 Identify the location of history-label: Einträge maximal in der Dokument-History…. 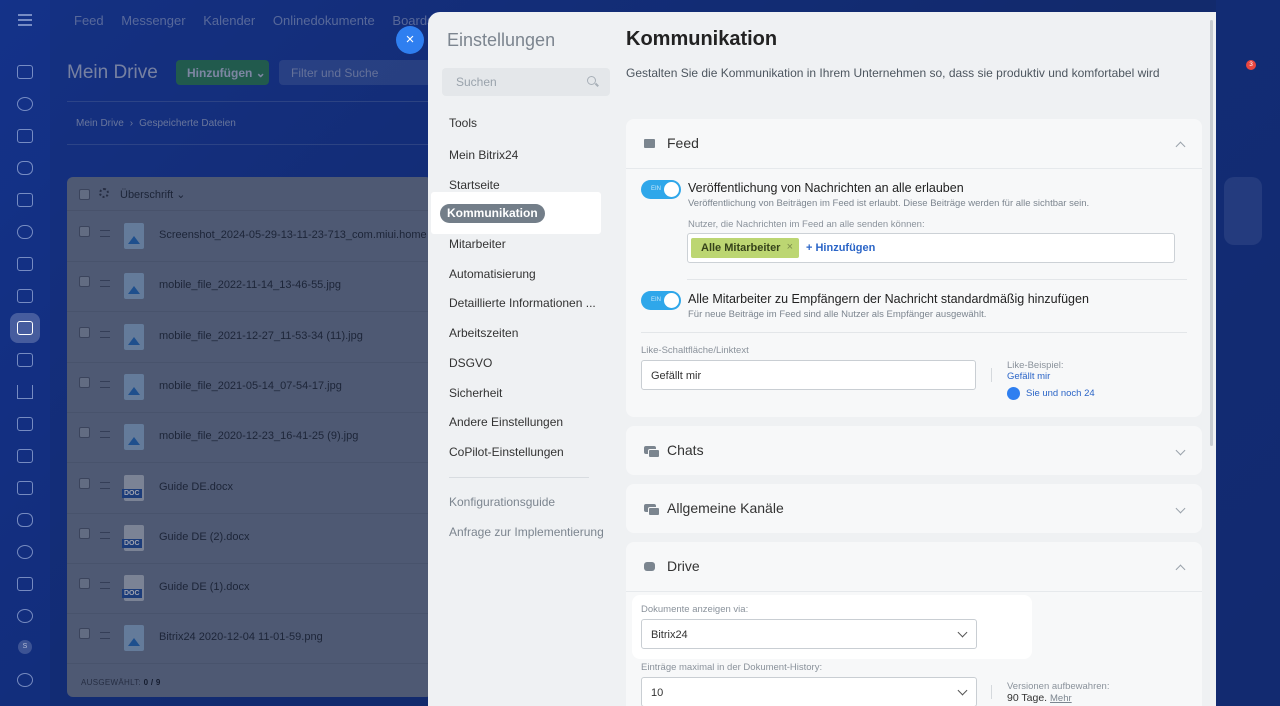
(732, 667).